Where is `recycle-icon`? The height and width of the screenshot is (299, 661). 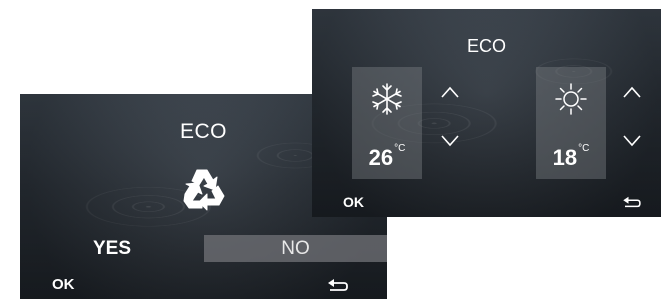 recycle-icon is located at coordinates (204, 190).